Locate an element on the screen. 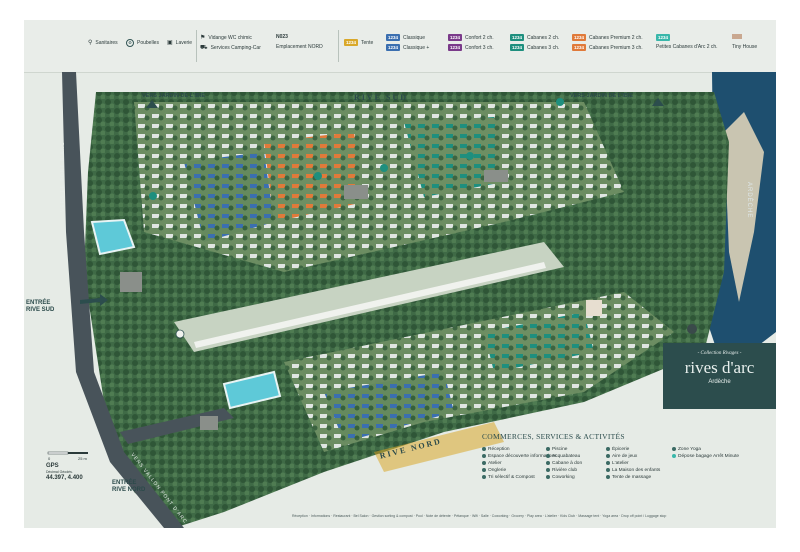 Image resolution: width=800 pixels, height=552 pixels. bin-icon: ♻ is located at coordinates (130, 43).